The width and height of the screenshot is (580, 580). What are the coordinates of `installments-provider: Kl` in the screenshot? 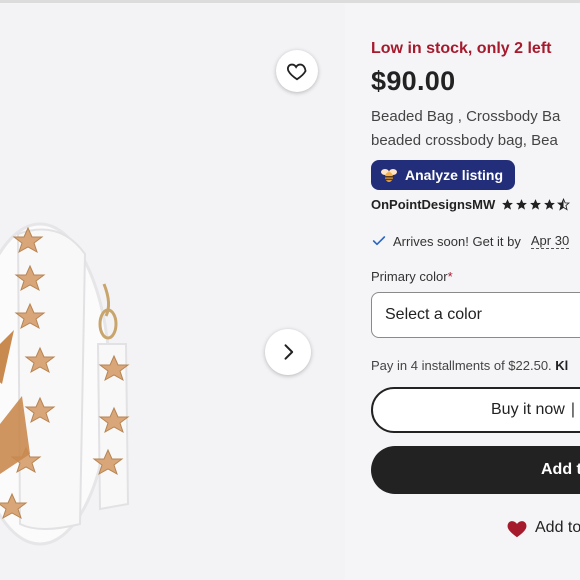 It's located at (561, 365).